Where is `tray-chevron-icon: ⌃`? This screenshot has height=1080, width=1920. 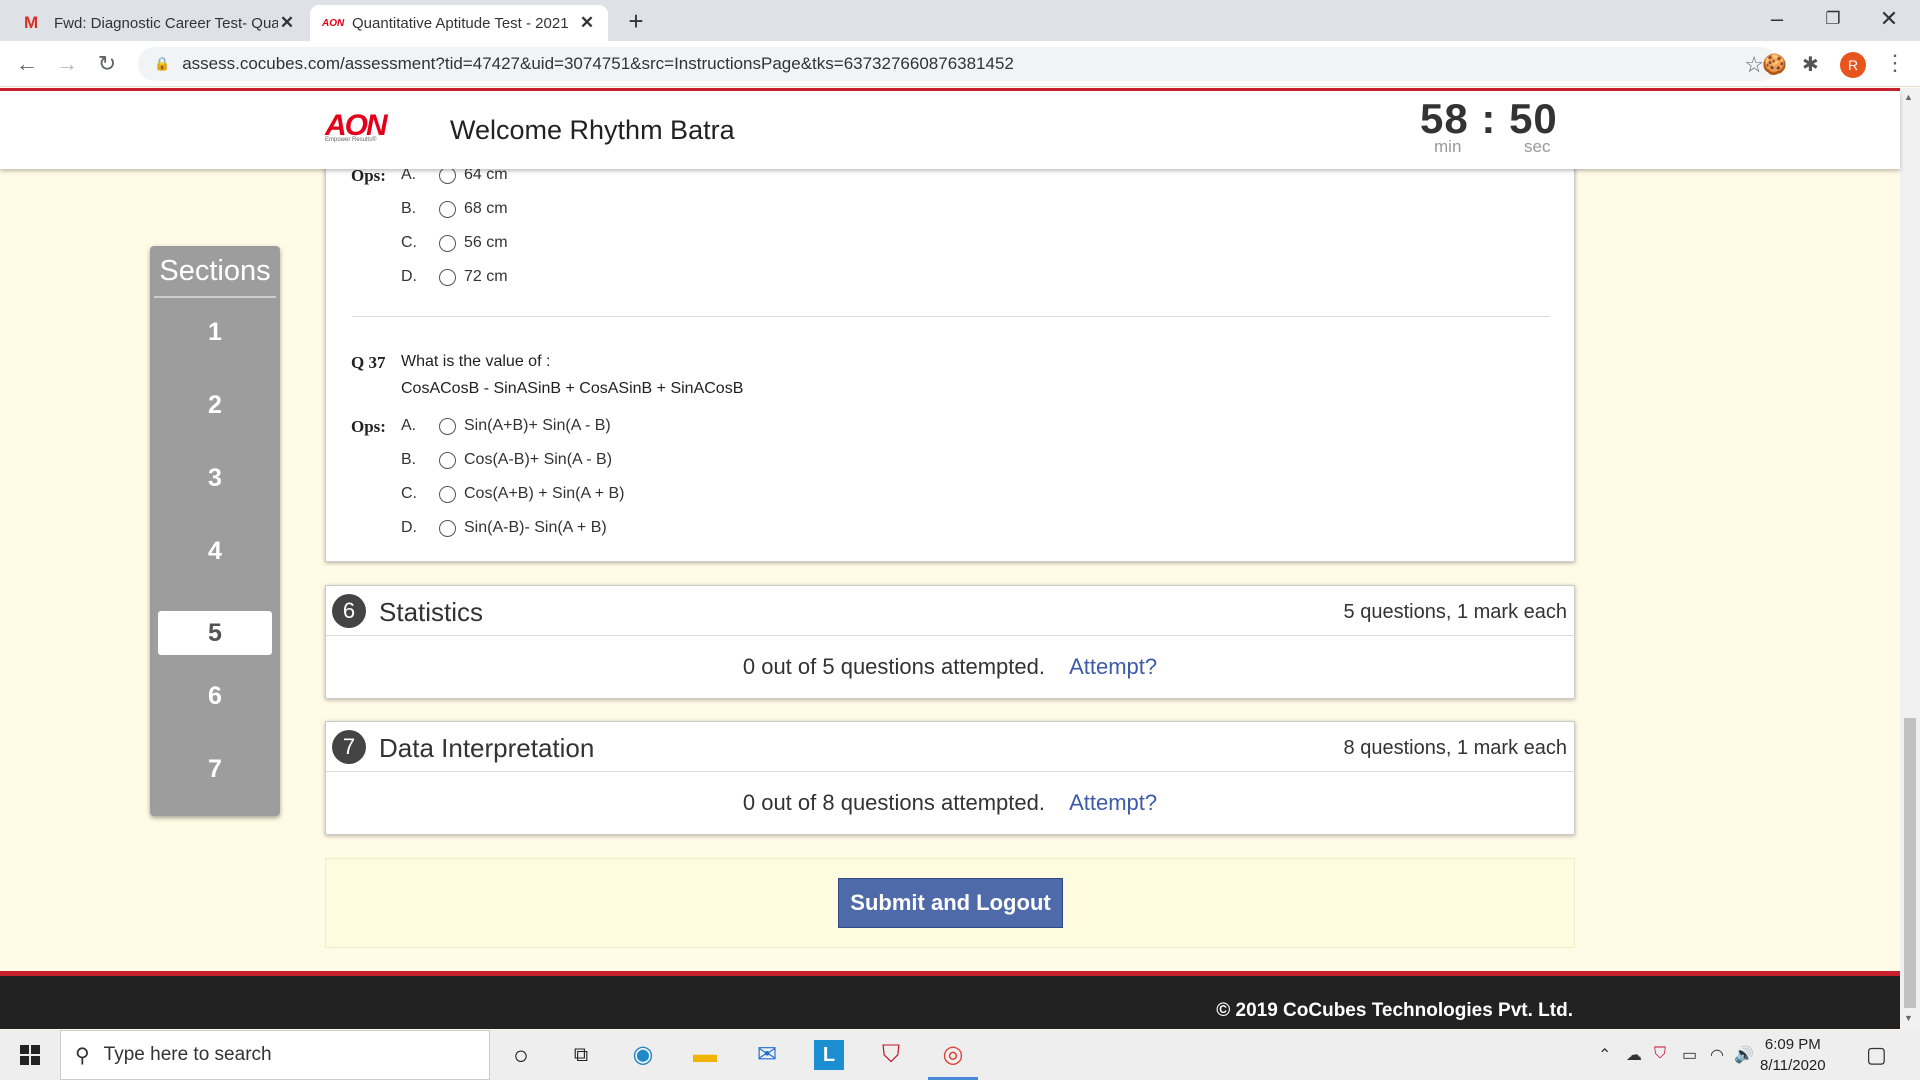 tray-chevron-icon: ⌃ is located at coordinates (1604, 1055).